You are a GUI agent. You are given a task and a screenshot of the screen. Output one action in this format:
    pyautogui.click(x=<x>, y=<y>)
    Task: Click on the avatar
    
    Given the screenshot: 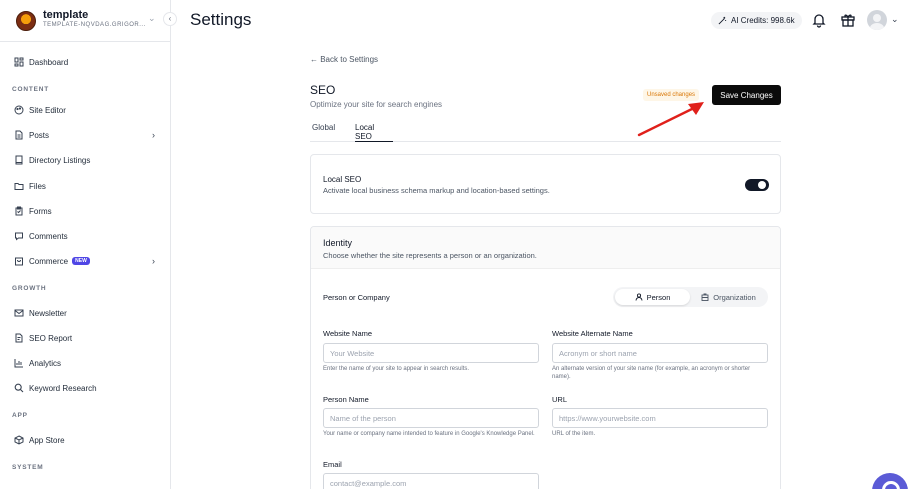 What is the action you would take?
    pyautogui.click(x=877, y=20)
    